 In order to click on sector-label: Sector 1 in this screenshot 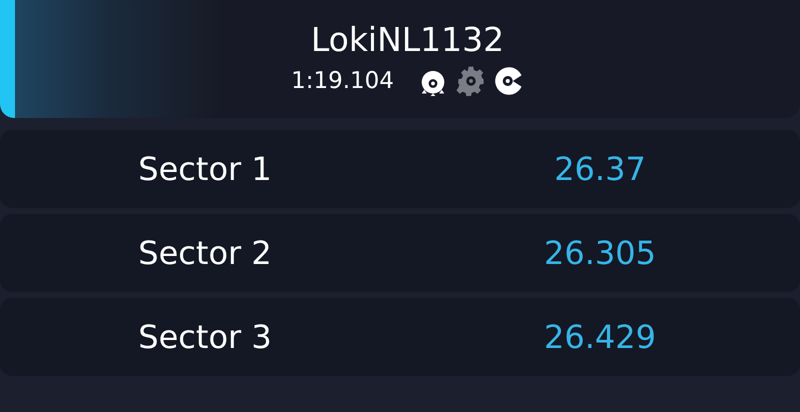, I will do `click(205, 169)`.